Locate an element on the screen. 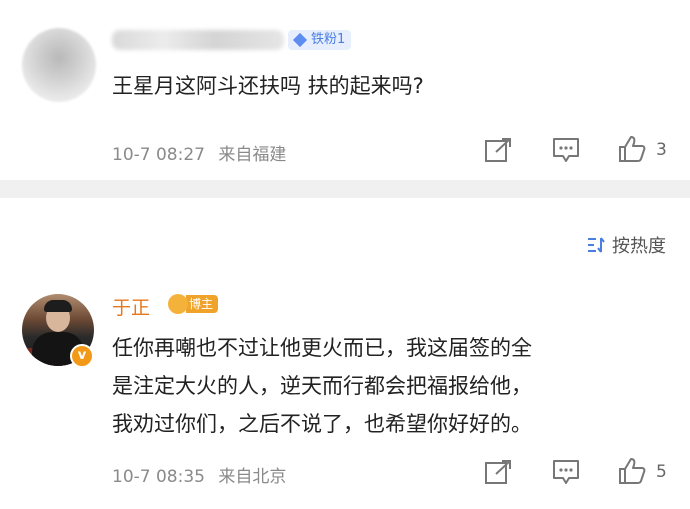 This screenshot has width=690, height=509. sort-label: 按热度 is located at coordinates (639, 246).